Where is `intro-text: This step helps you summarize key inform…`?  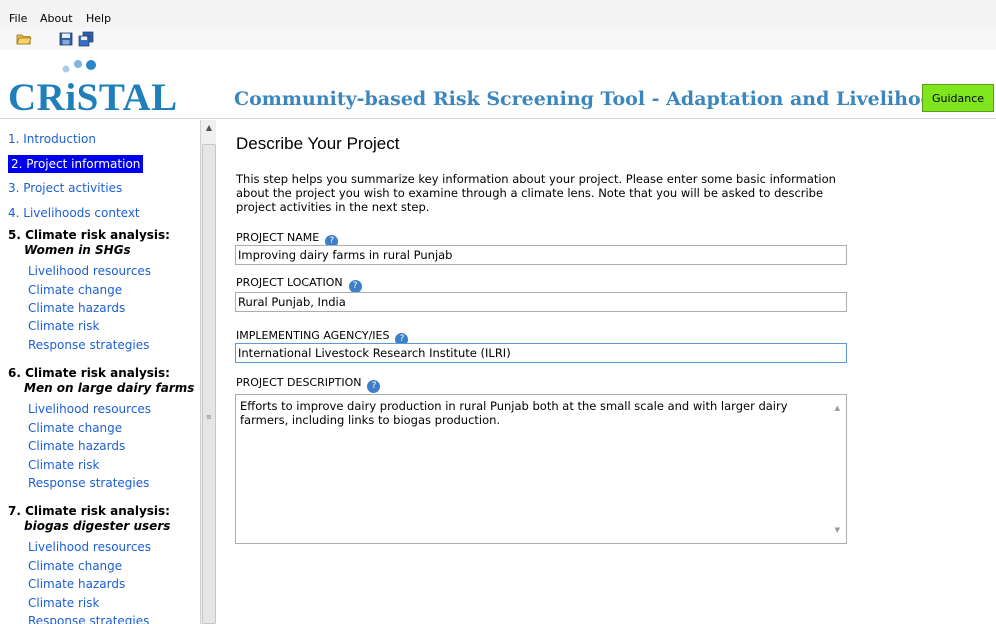 intro-text: This step helps you summarize key inform… is located at coordinates (536, 193).